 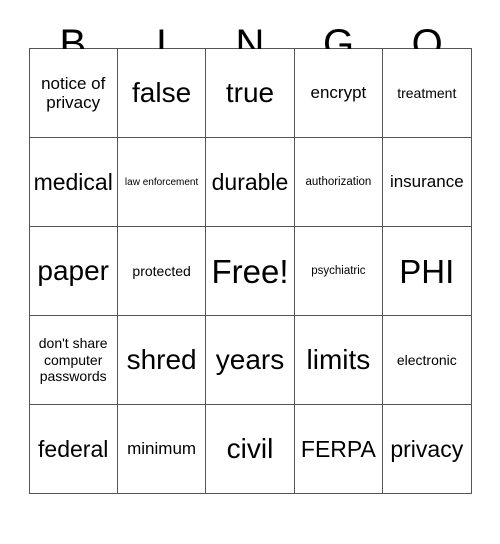 I want to click on bingo-cell-label: true, so click(x=250, y=92).